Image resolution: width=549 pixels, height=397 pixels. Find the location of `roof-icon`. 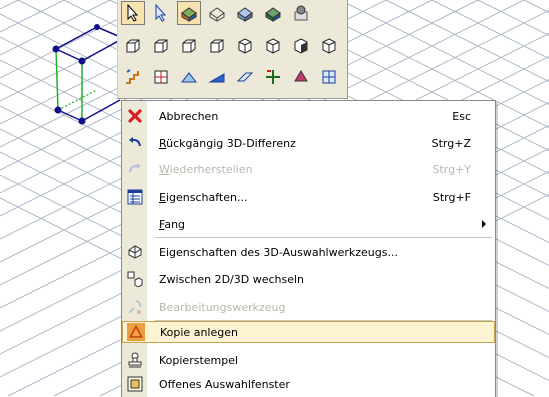

roof-icon is located at coordinates (189, 77).